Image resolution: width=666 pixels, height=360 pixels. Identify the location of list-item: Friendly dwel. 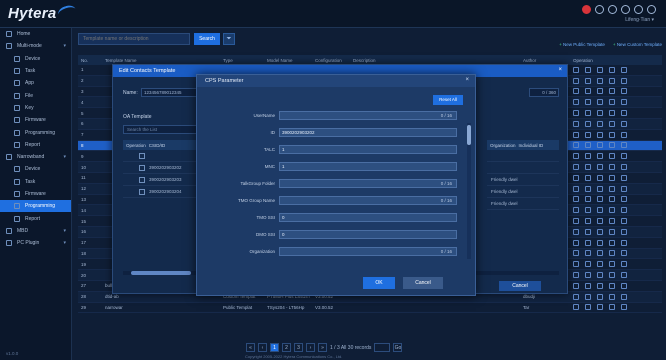
(523, 180).